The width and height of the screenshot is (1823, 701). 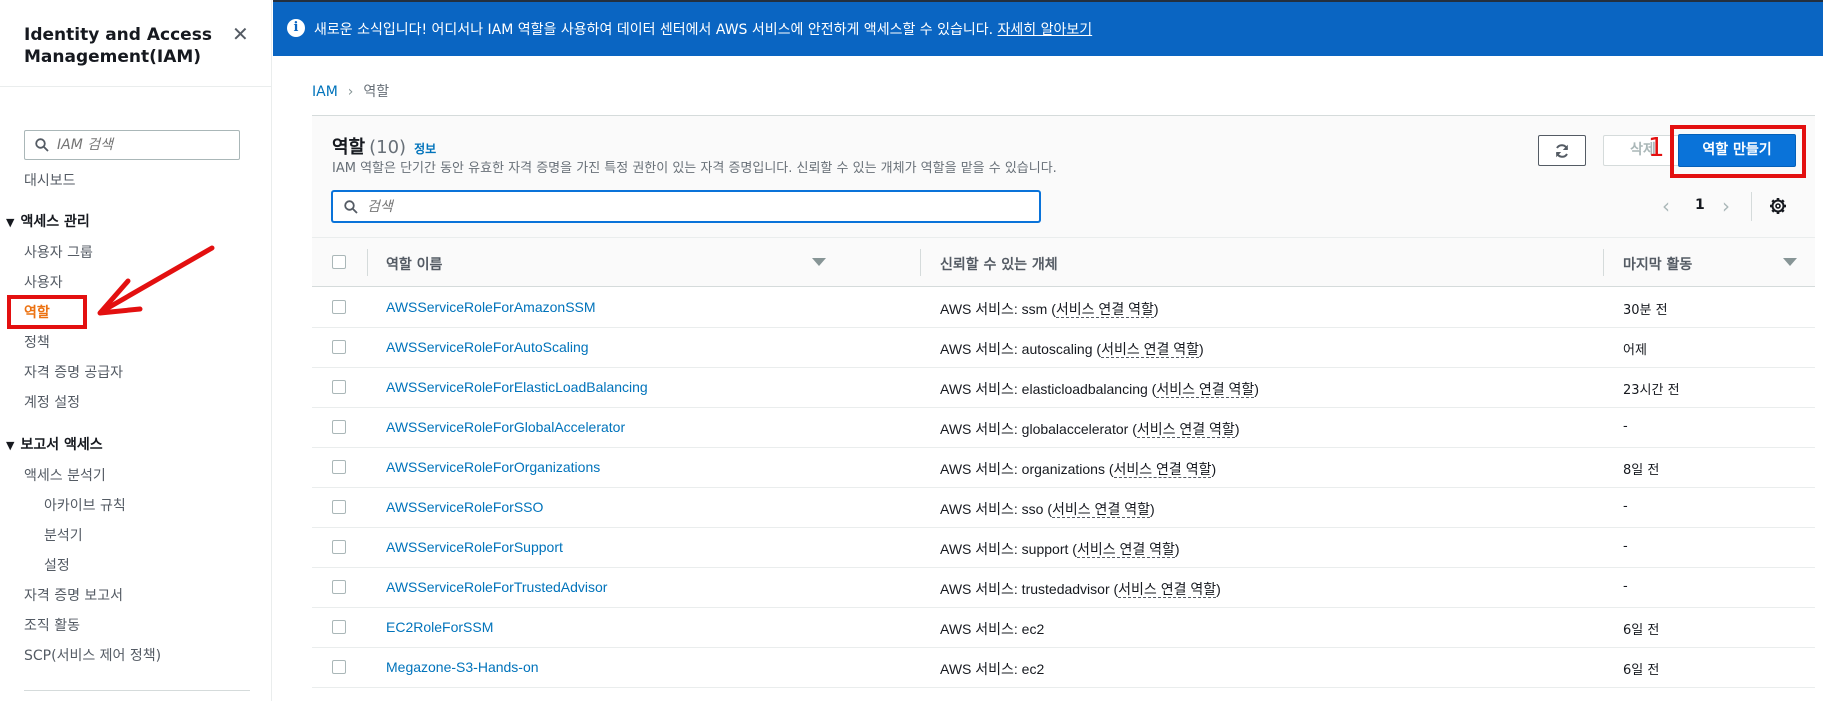 I want to click on trusted-entity-cell: AWS 서비스: sso (서비스 연결 역할), so click(x=1047, y=509).